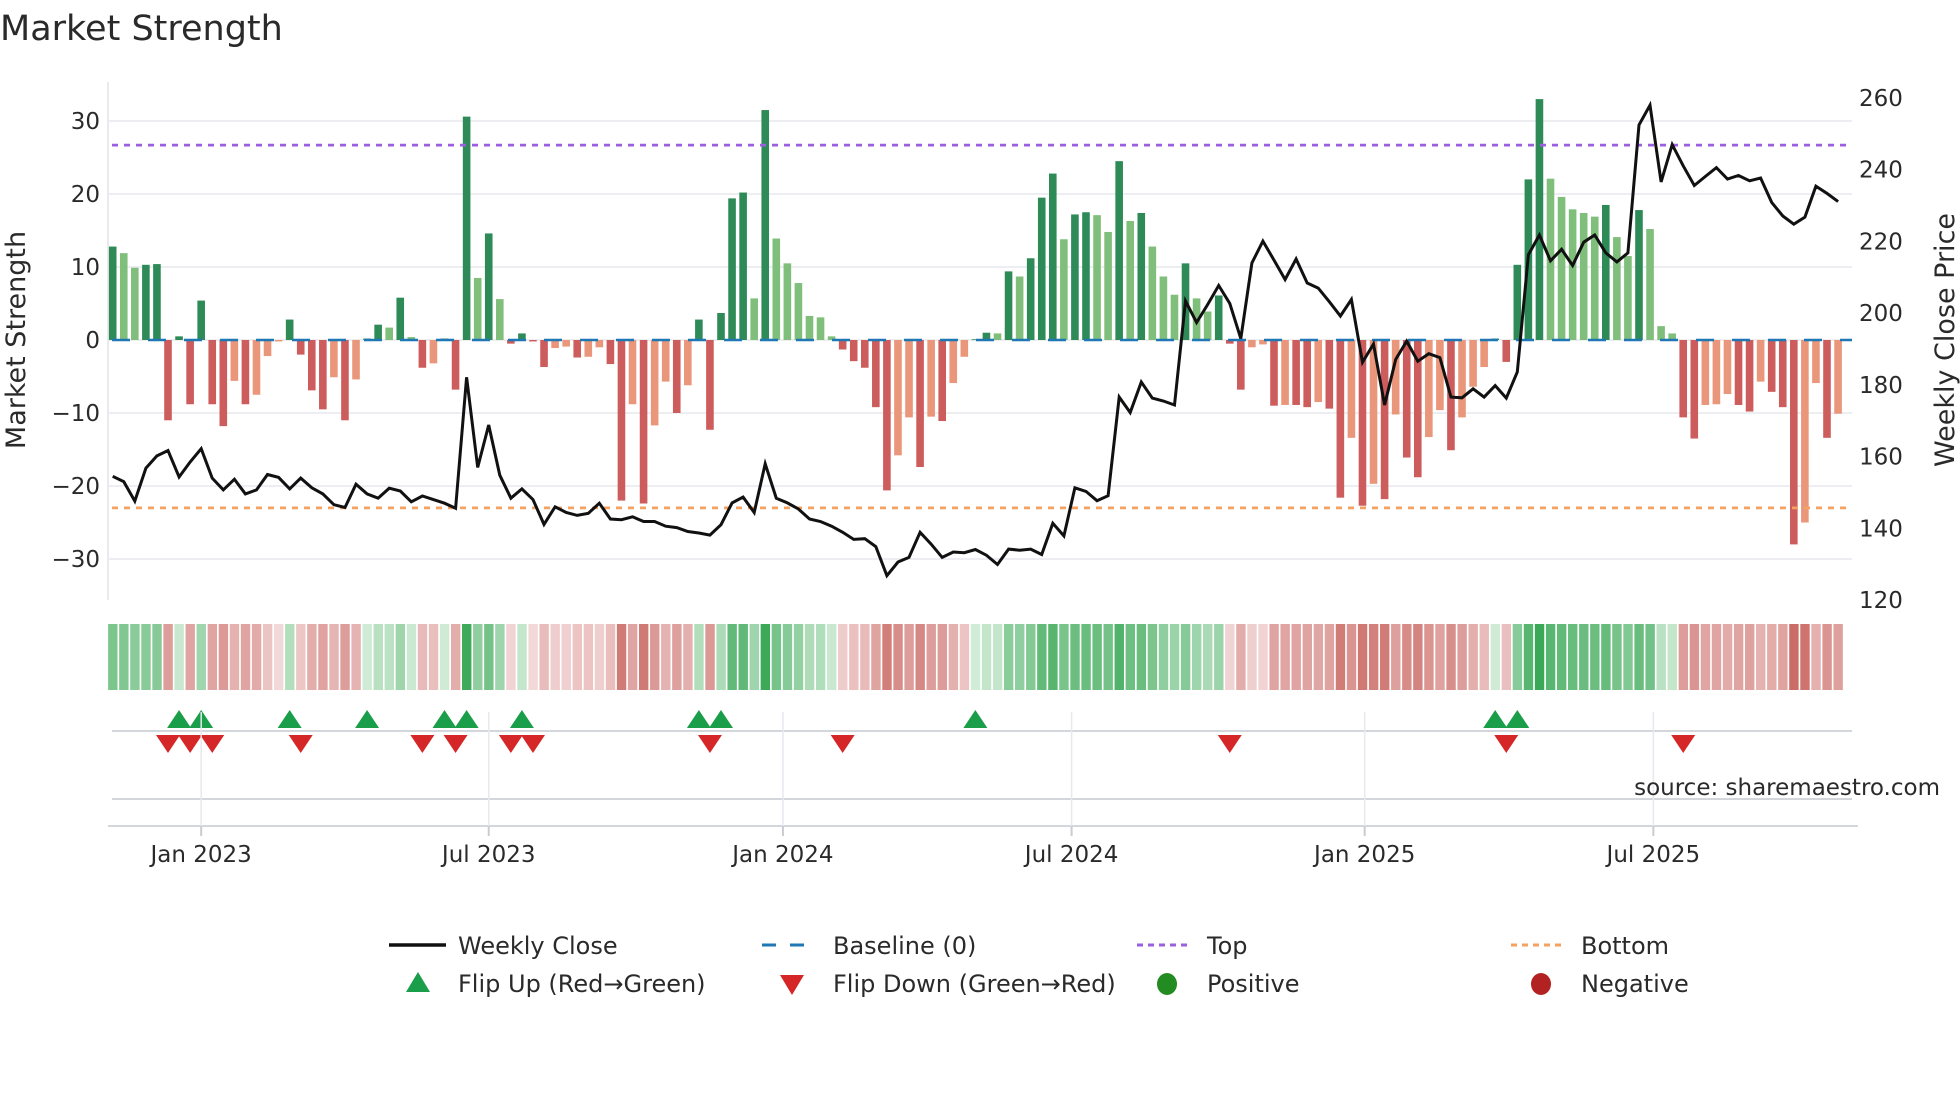  Describe the element at coordinates (1228, 984) in the screenshot. I see `legend-item-positive: Positive` at that location.